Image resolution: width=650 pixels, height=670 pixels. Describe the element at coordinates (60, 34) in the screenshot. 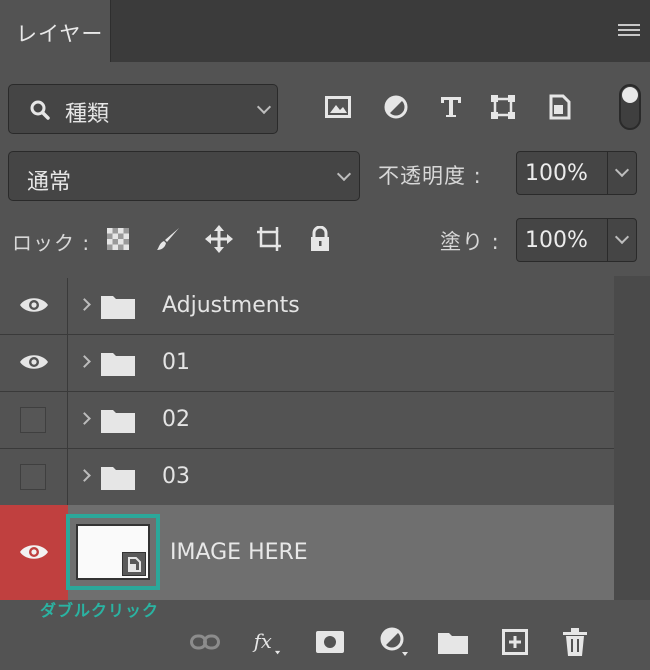

I see `tab-layers-label: レイヤー` at that location.